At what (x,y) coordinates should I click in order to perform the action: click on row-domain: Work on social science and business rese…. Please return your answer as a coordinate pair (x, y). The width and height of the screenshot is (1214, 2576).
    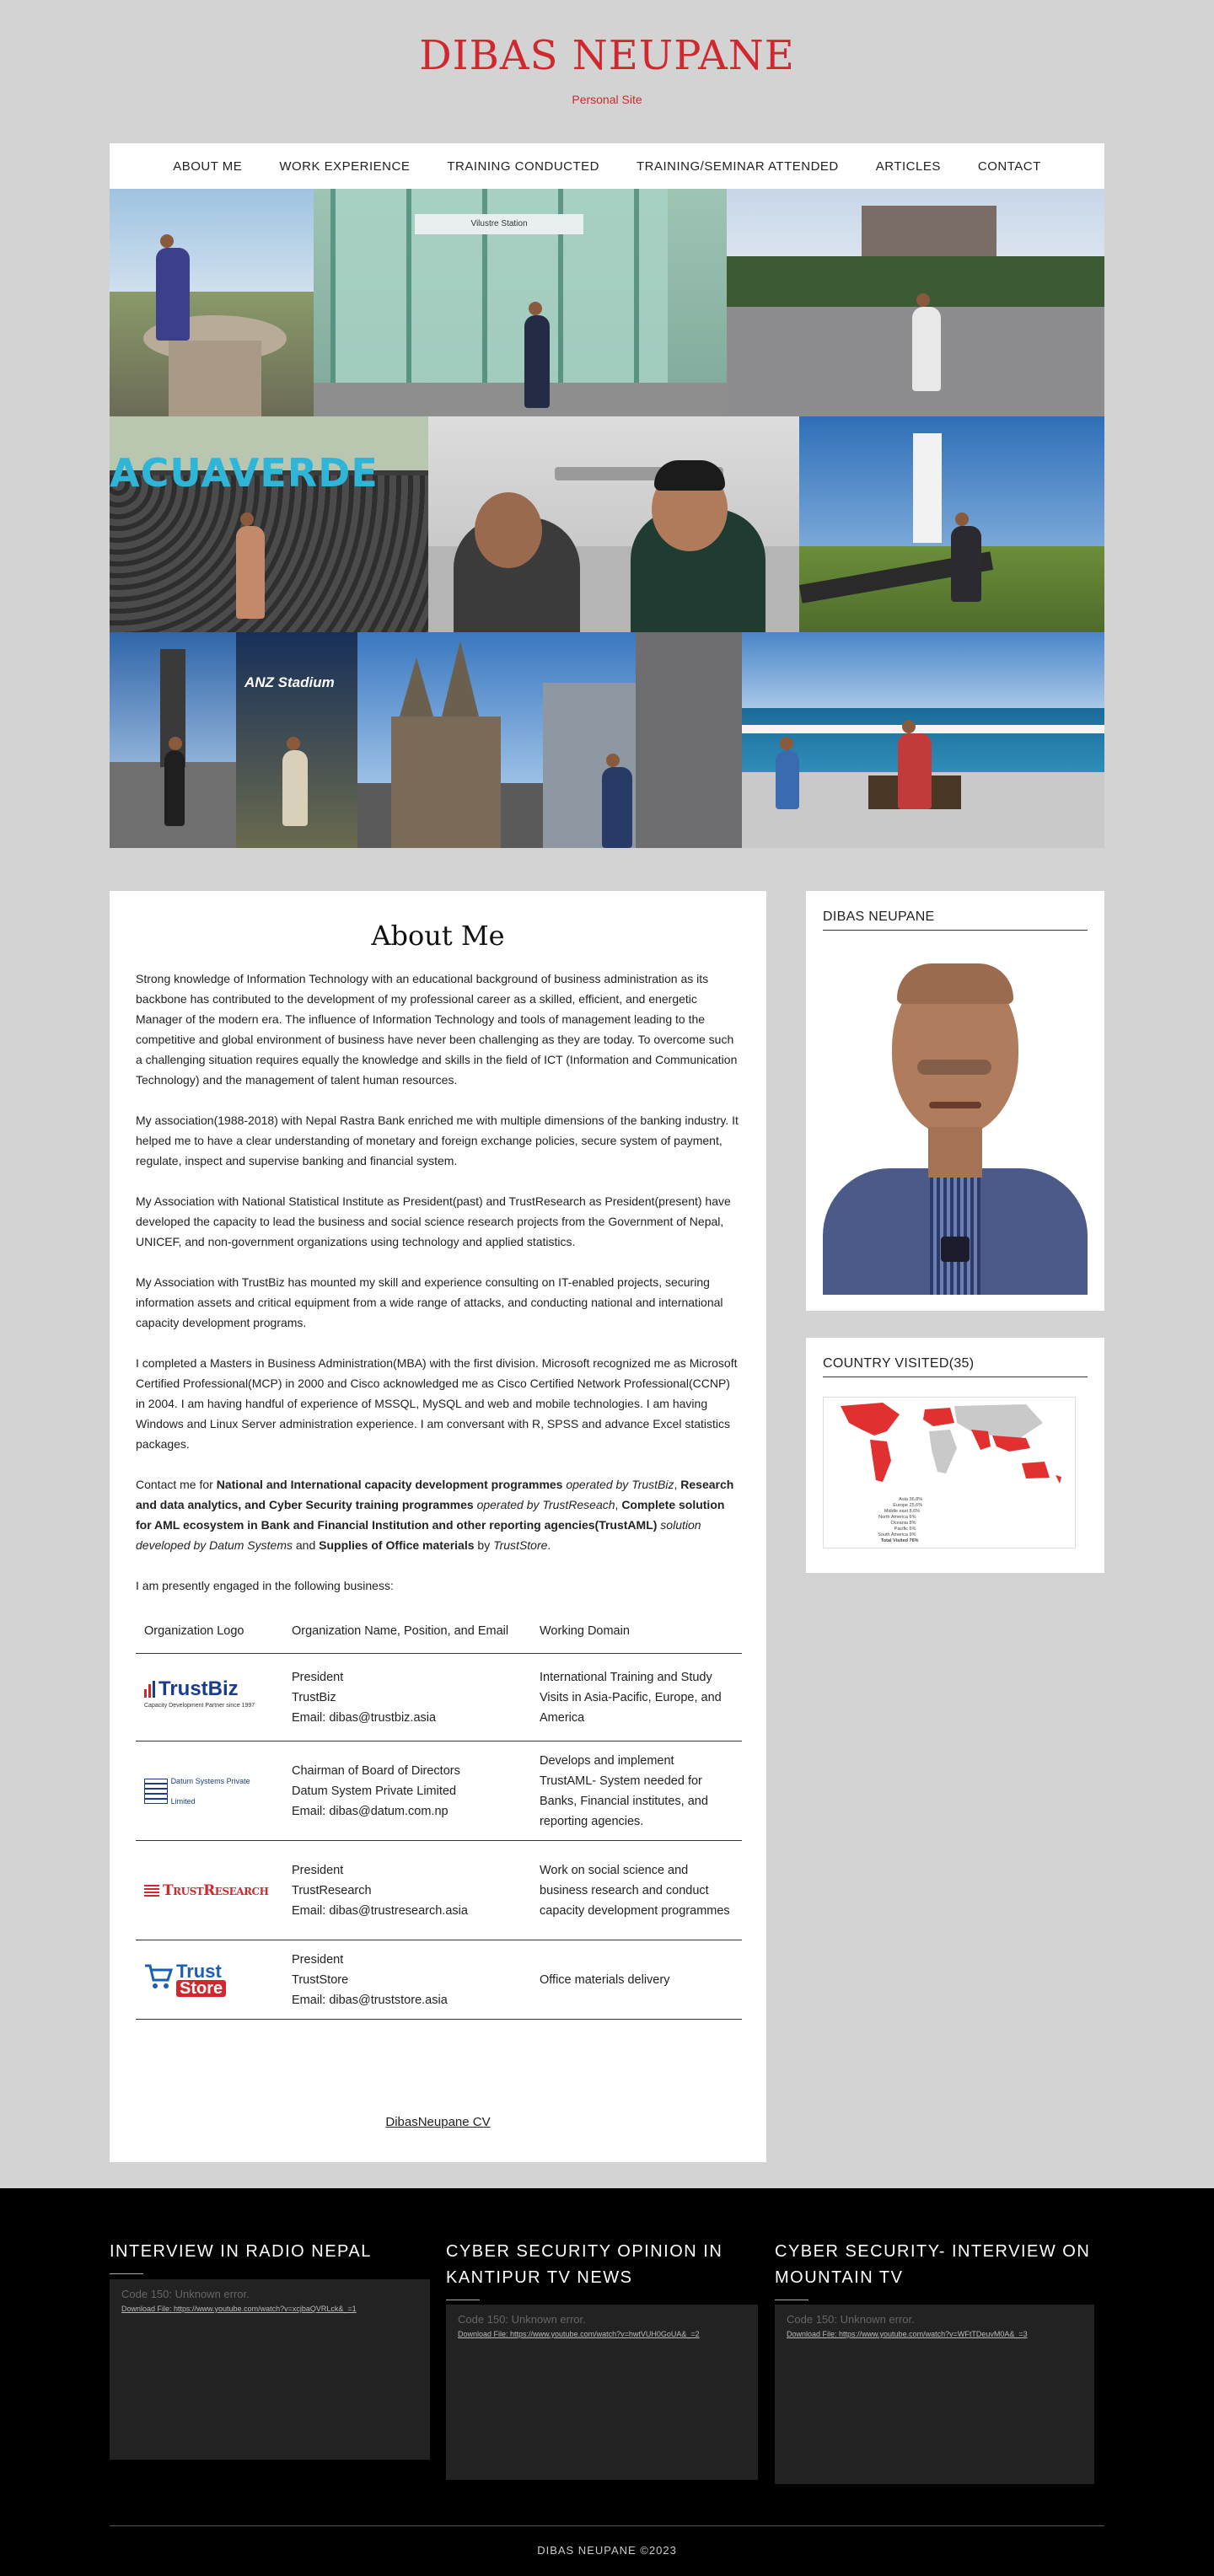
    Looking at the image, I should click on (636, 1890).